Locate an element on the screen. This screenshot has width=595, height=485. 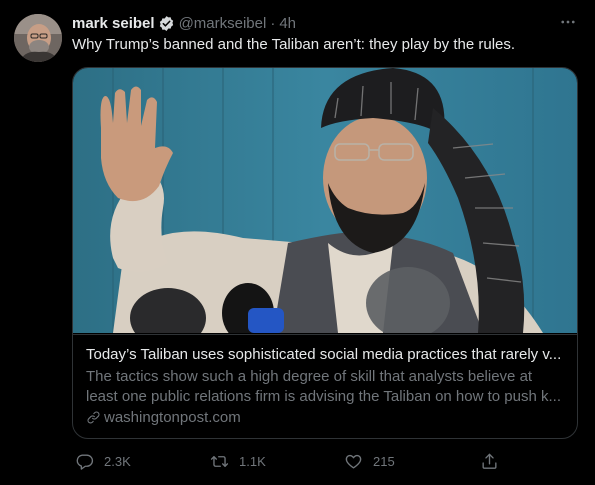
like-button: 215 is located at coordinates (369, 461).